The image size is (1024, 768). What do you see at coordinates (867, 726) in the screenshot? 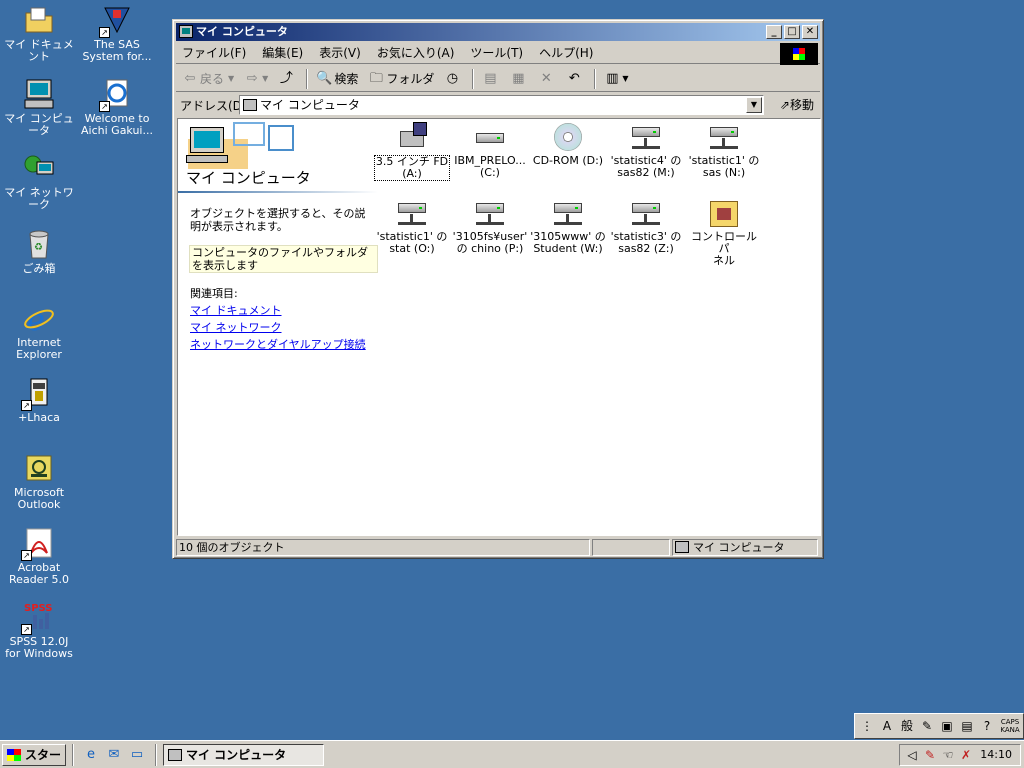
I see `langbar-grip-icon: ⋮` at bounding box center [867, 726].